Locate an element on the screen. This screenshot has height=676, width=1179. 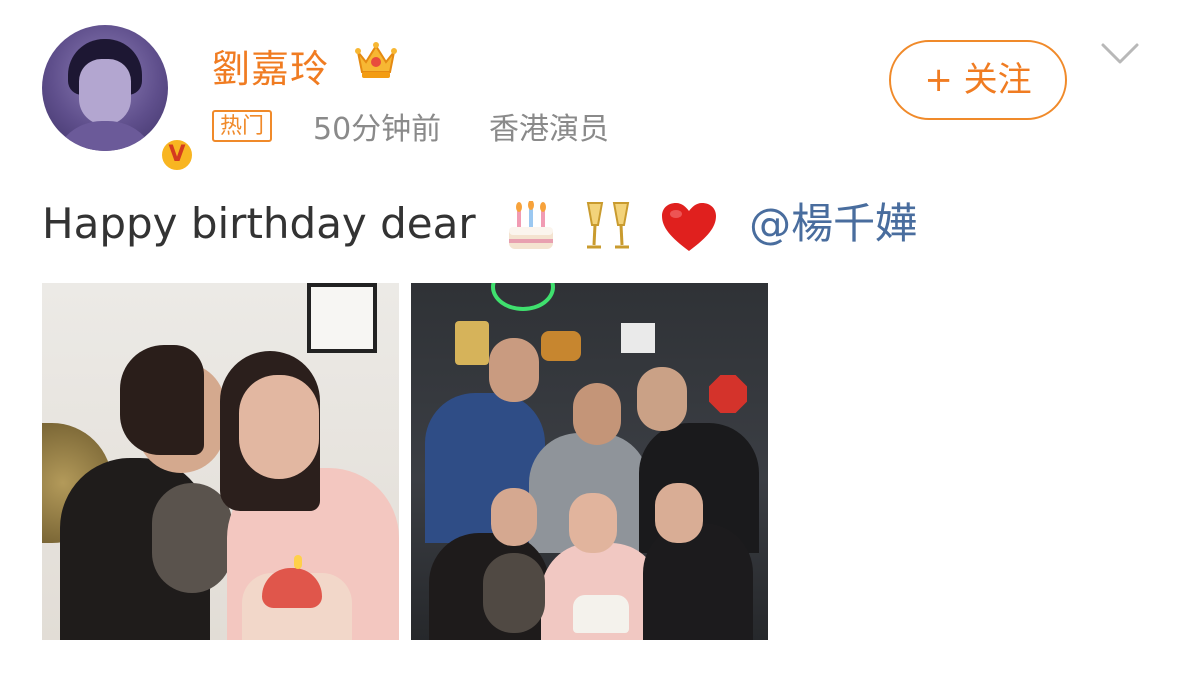
avatar-face is located at coordinates (105, 92).